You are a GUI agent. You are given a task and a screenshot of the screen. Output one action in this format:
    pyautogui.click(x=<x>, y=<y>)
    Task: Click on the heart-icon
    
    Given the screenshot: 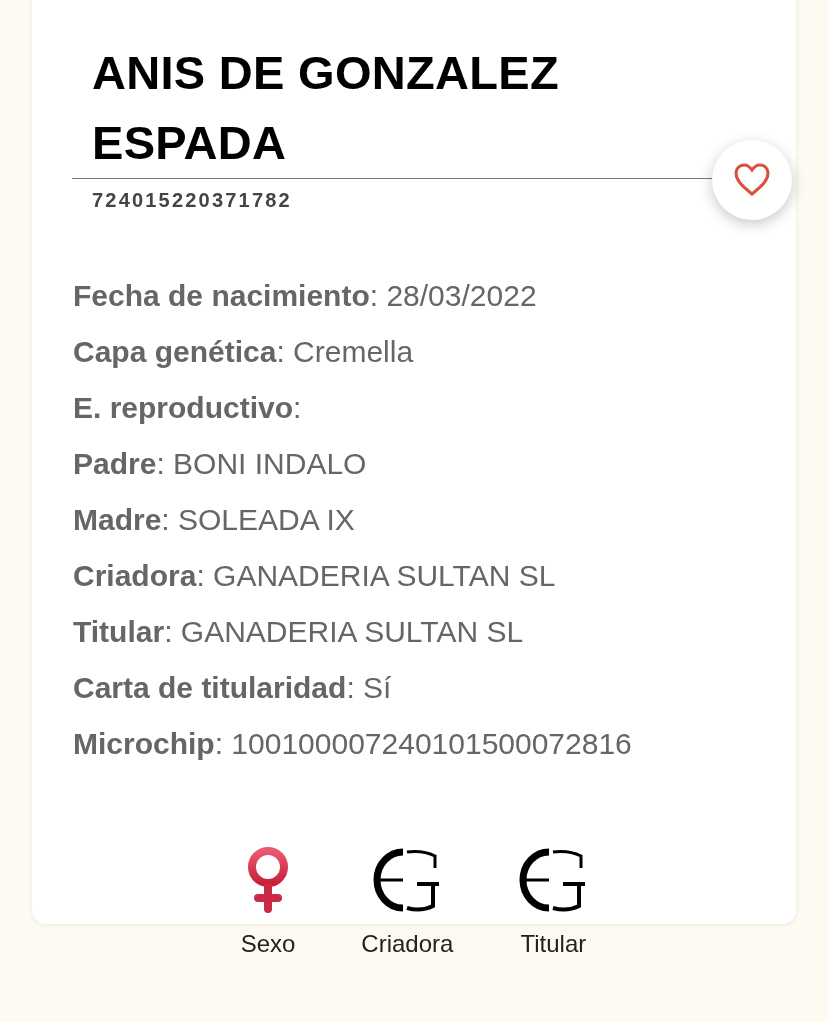 What is the action you would take?
    pyautogui.click(x=752, y=180)
    